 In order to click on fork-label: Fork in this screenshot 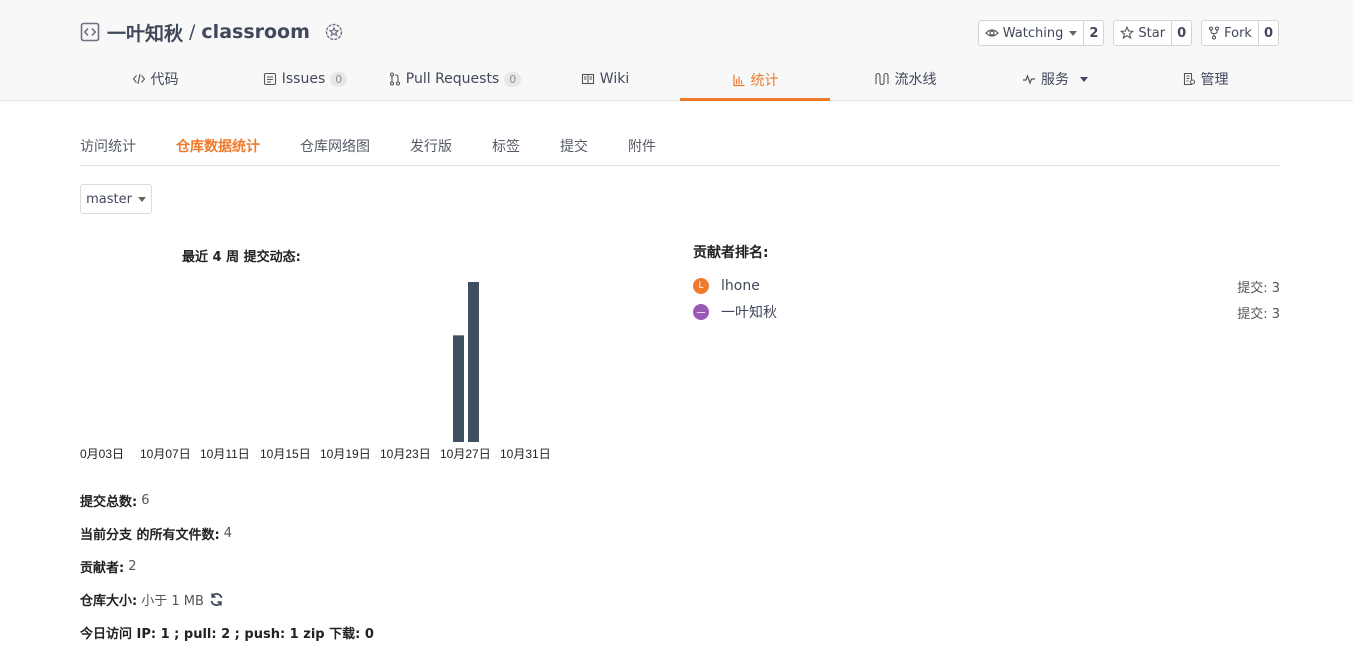, I will do `click(1238, 33)`.